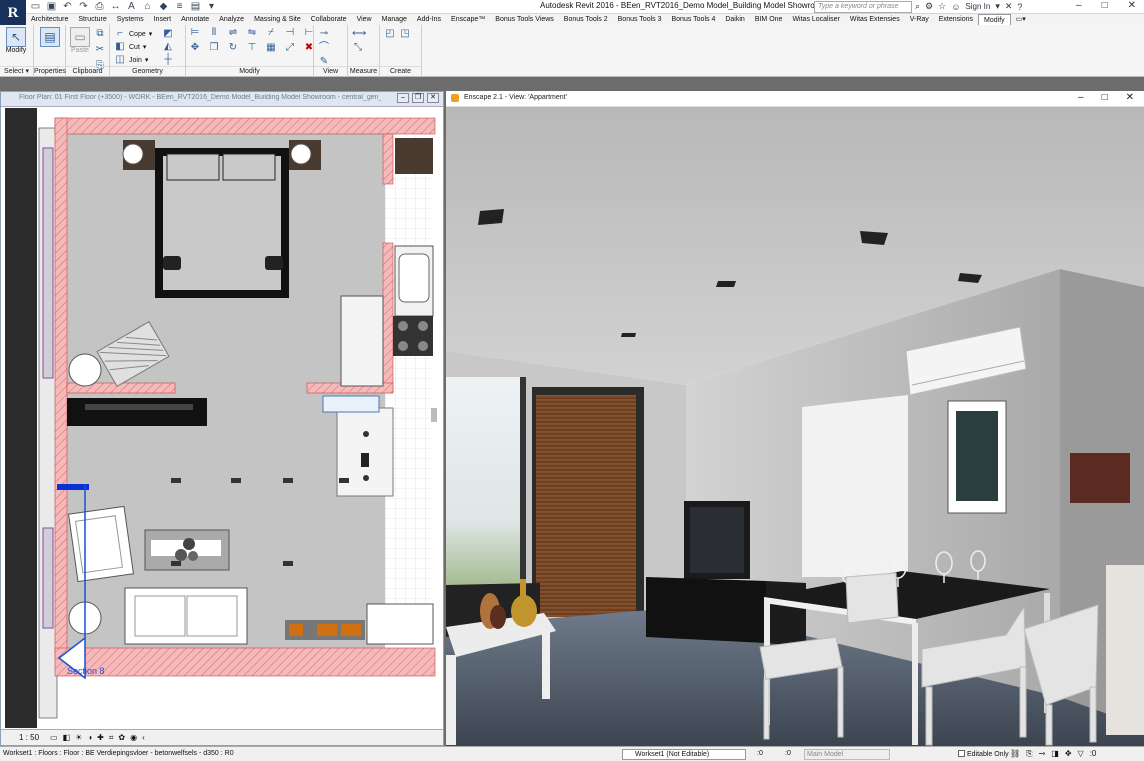  Describe the element at coordinates (195, 33) in the screenshot. I see `align-icon: ⊨` at that location.